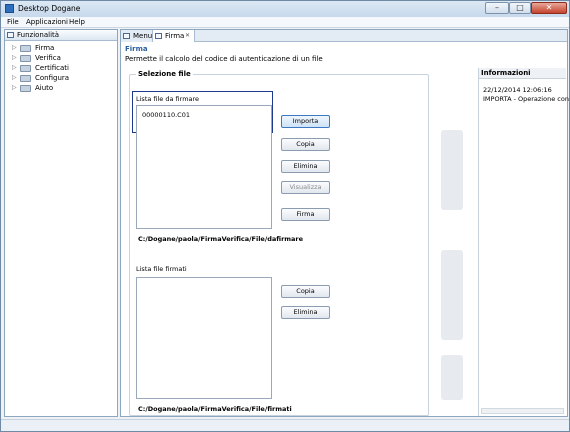 This screenshot has width=570, height=432. Describe the element at coordinates (204, 338) in the screenshot. I see `signed-file-list` at that location.